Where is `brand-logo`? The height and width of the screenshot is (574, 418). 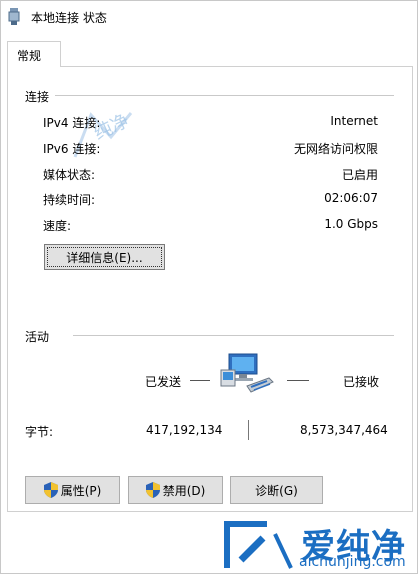 brand-logo is located at coordinates (258, 545).